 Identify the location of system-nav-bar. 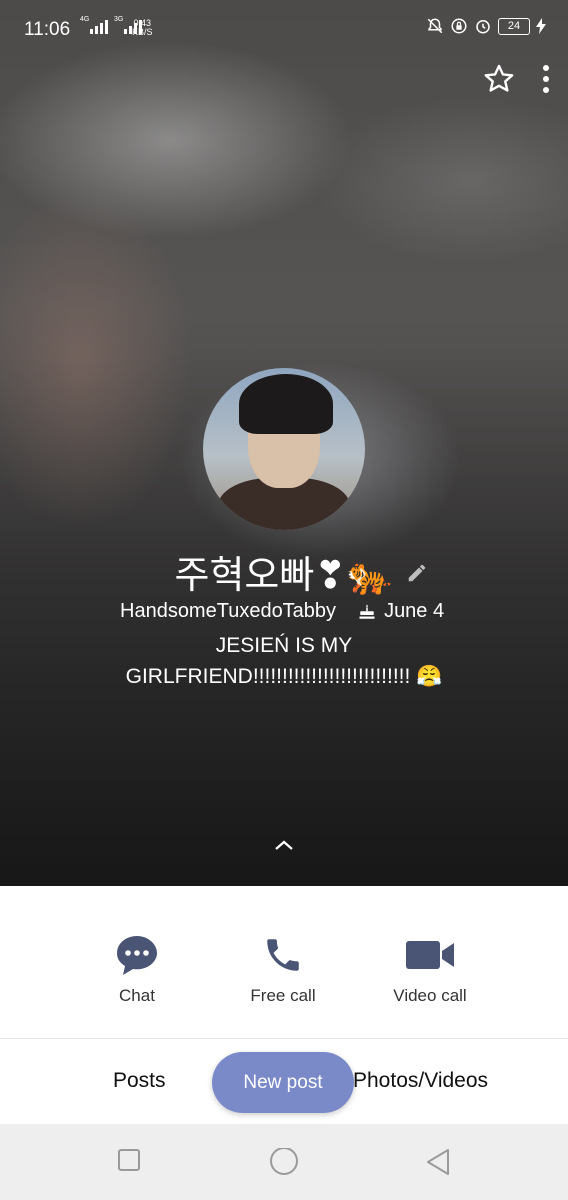
(284, 1162).